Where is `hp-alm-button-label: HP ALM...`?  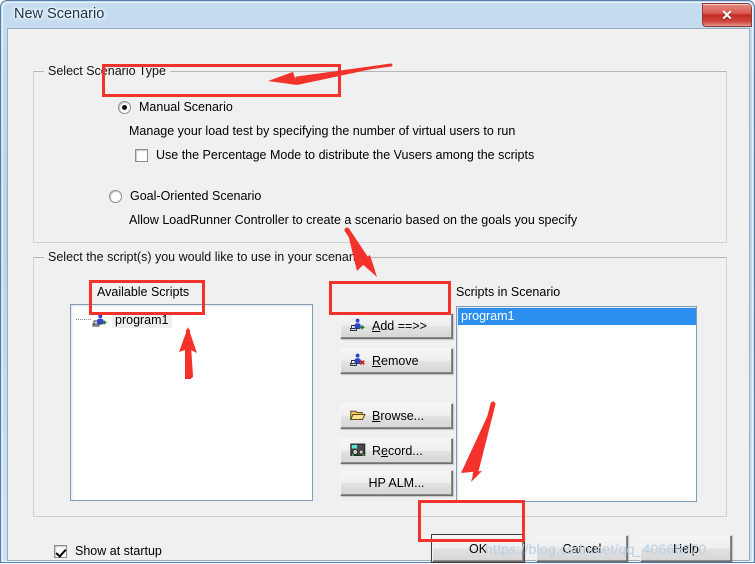 hp-alm-button-label: HP ALM... is located at coordinates (396, 483).